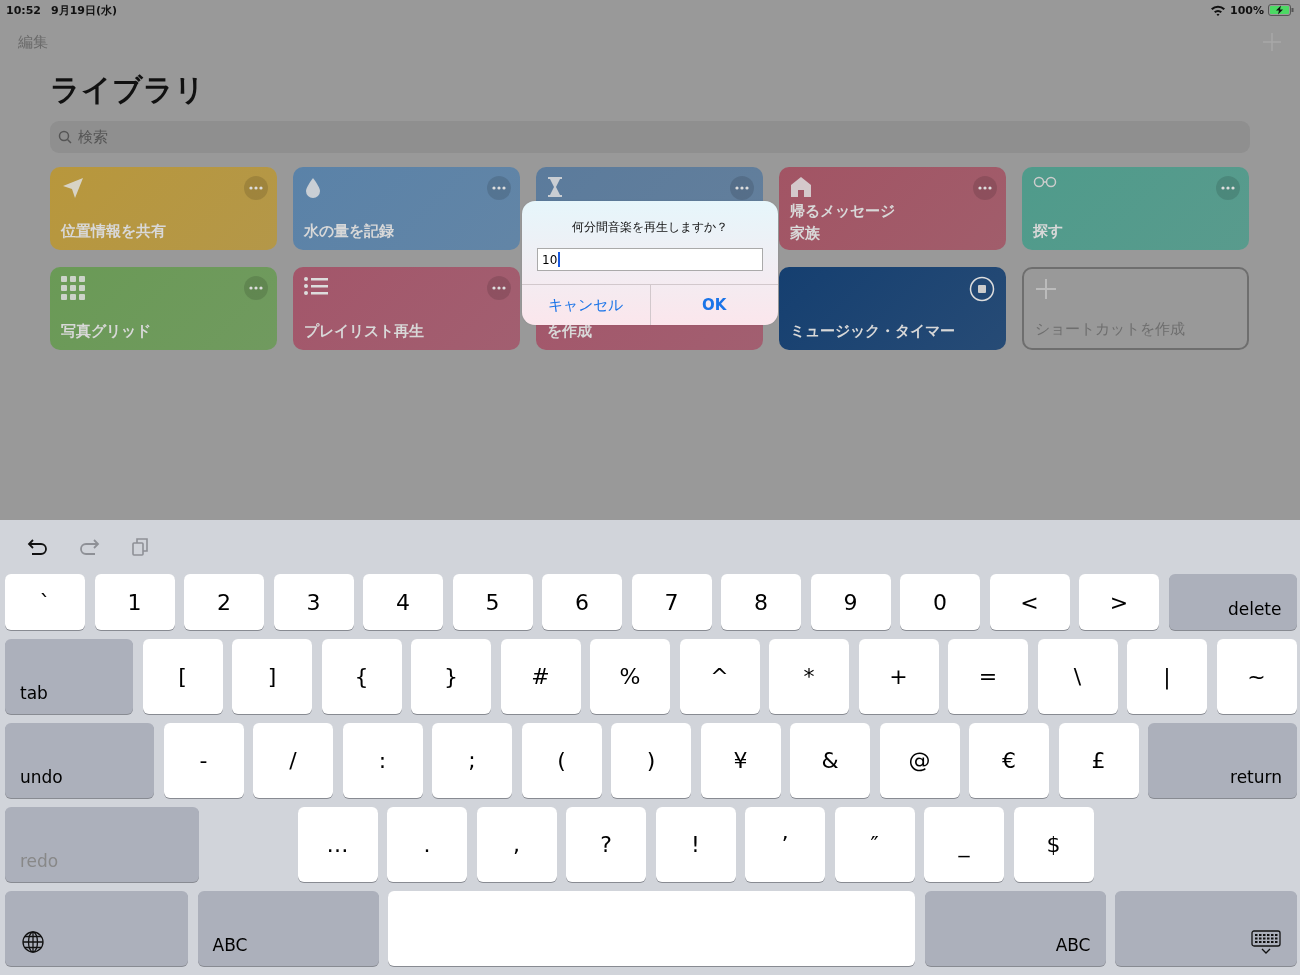 This screenshot has width=1300, height=975. What do you see at coordinates (874, 844) in the screenshot?
I see `keyboard-key: ″` at bounding box center [874, 844].